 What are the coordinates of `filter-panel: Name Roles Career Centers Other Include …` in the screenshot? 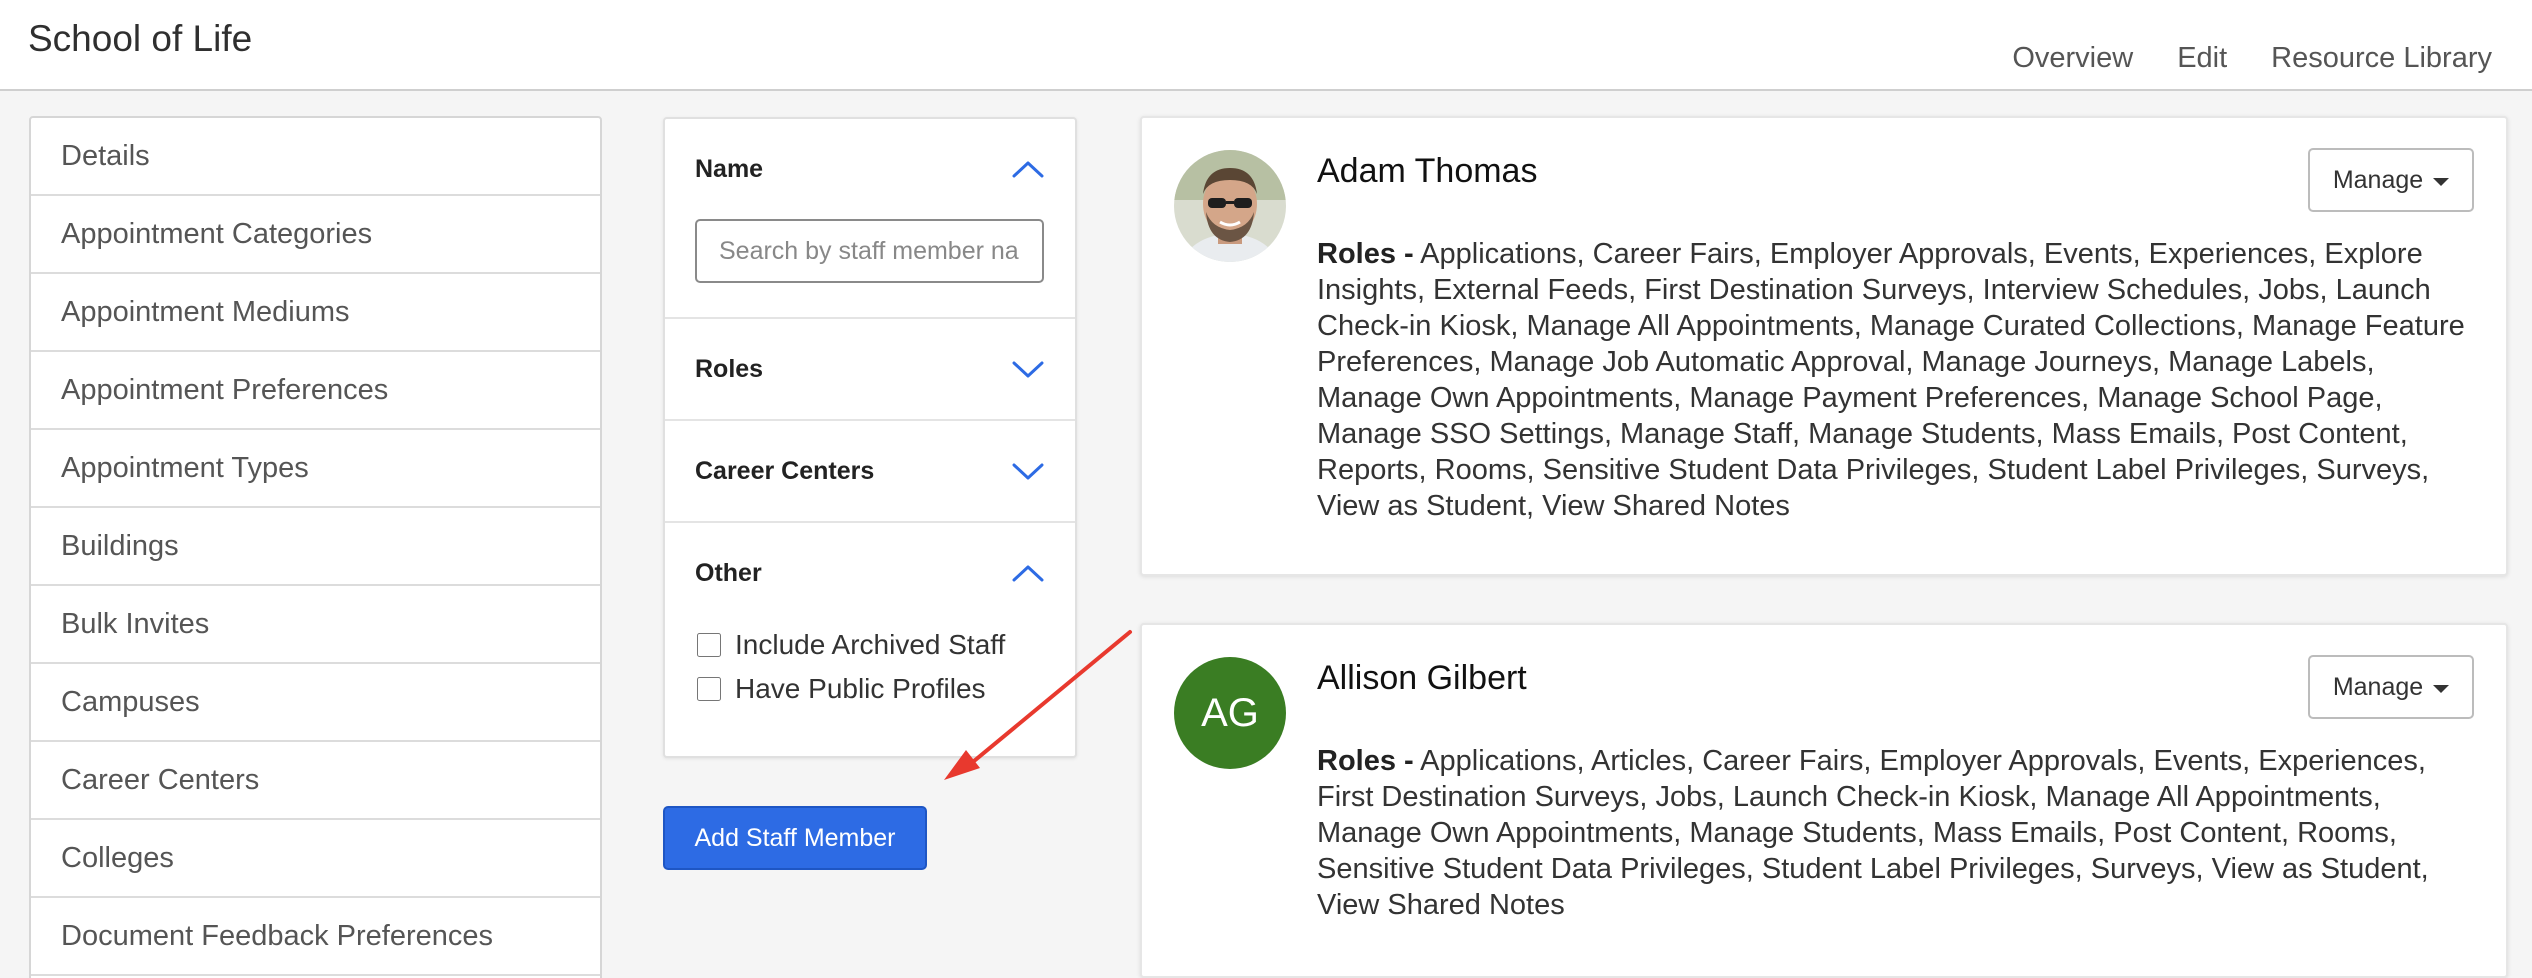 It's located at (870, 437).